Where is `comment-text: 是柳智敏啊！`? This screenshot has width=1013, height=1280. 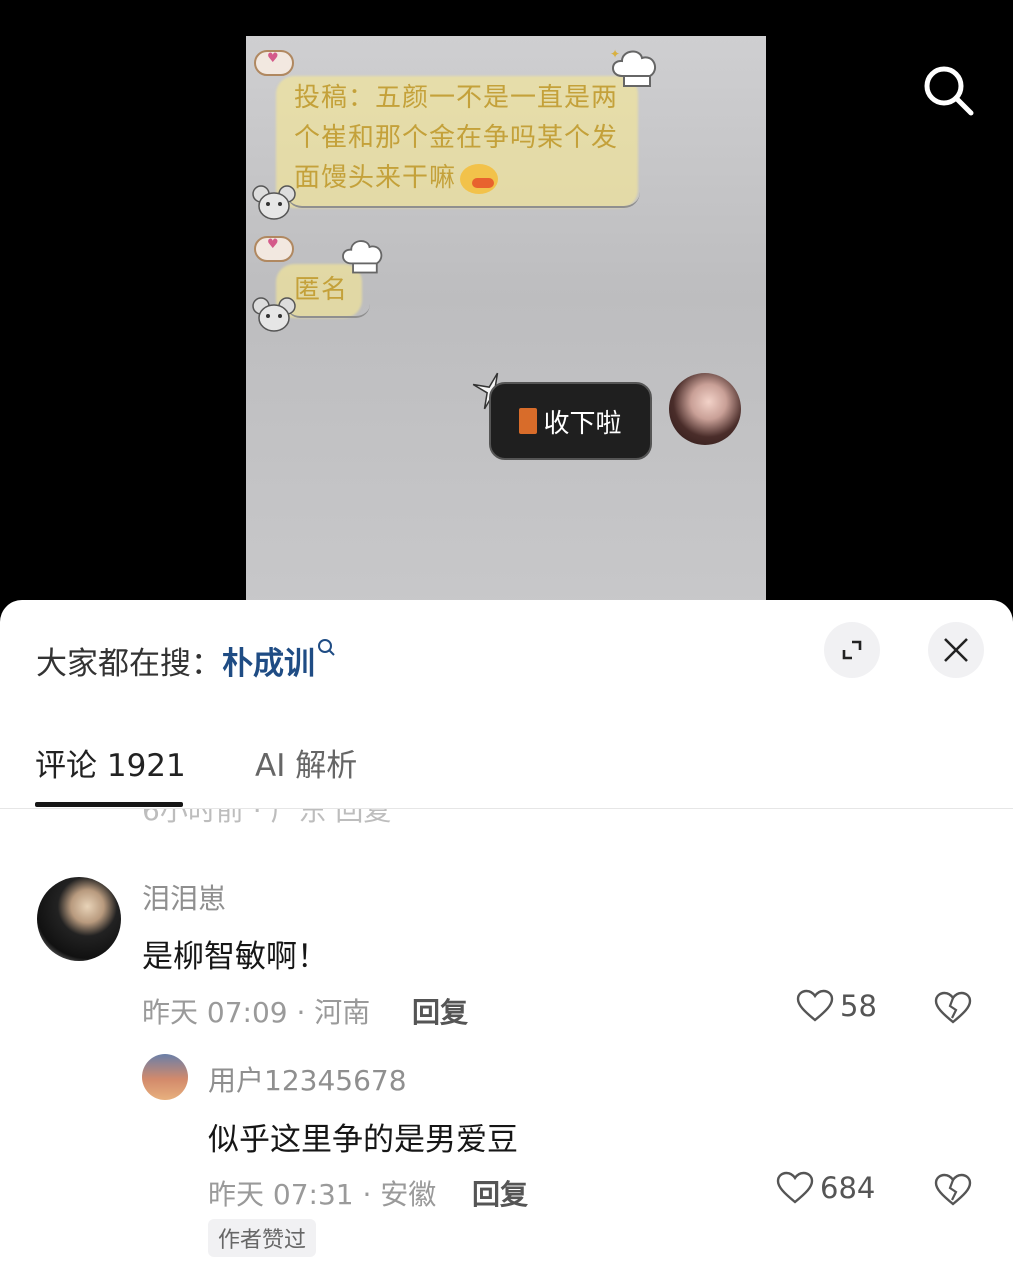 comment-text: 是柳智敏啊！ is located at coordinates (235, 953).